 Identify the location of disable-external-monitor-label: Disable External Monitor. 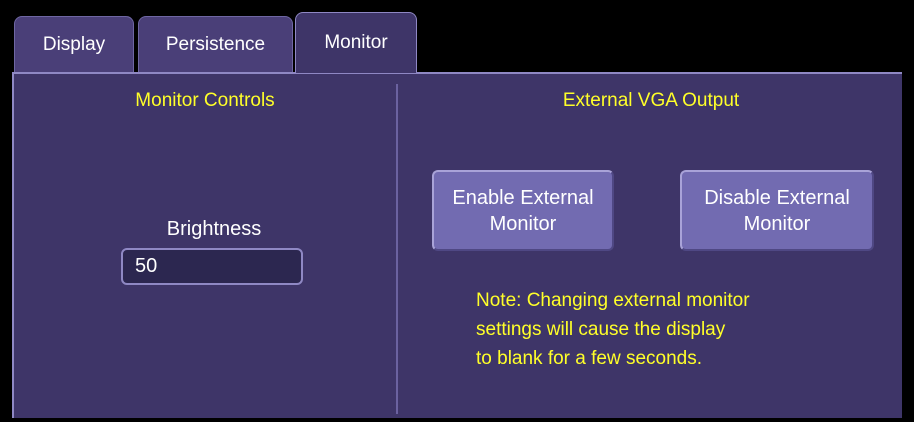
(777, 210).